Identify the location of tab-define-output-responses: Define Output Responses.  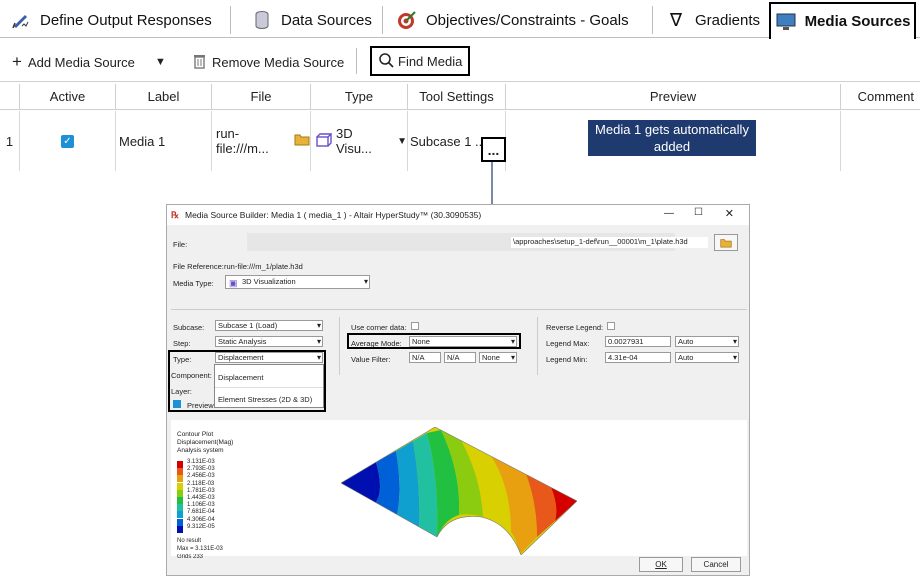
(111, 20).